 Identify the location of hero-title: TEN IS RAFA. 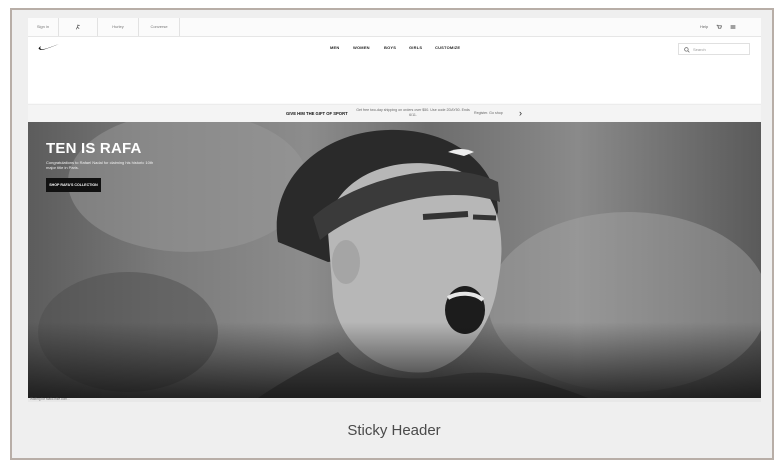
(94, 148).